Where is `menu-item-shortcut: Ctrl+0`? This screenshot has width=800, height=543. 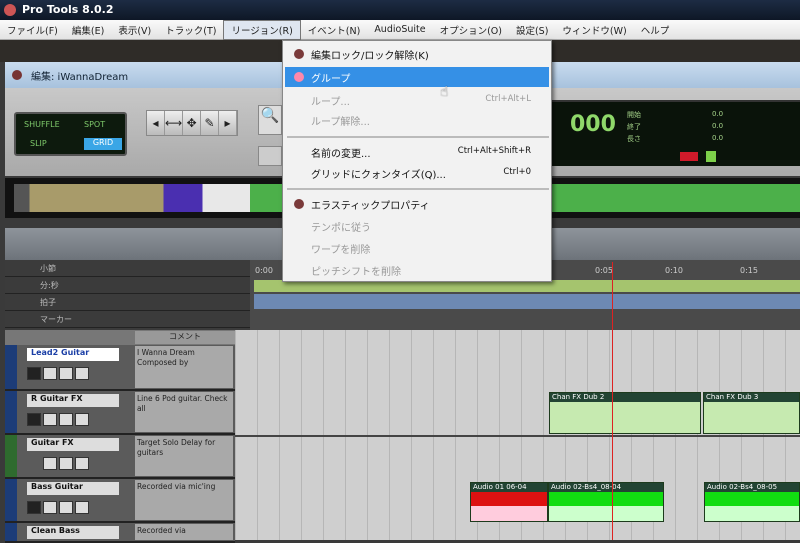
menu-item-shortcut: Ctrl+0 is located at coordinates (517, 172).